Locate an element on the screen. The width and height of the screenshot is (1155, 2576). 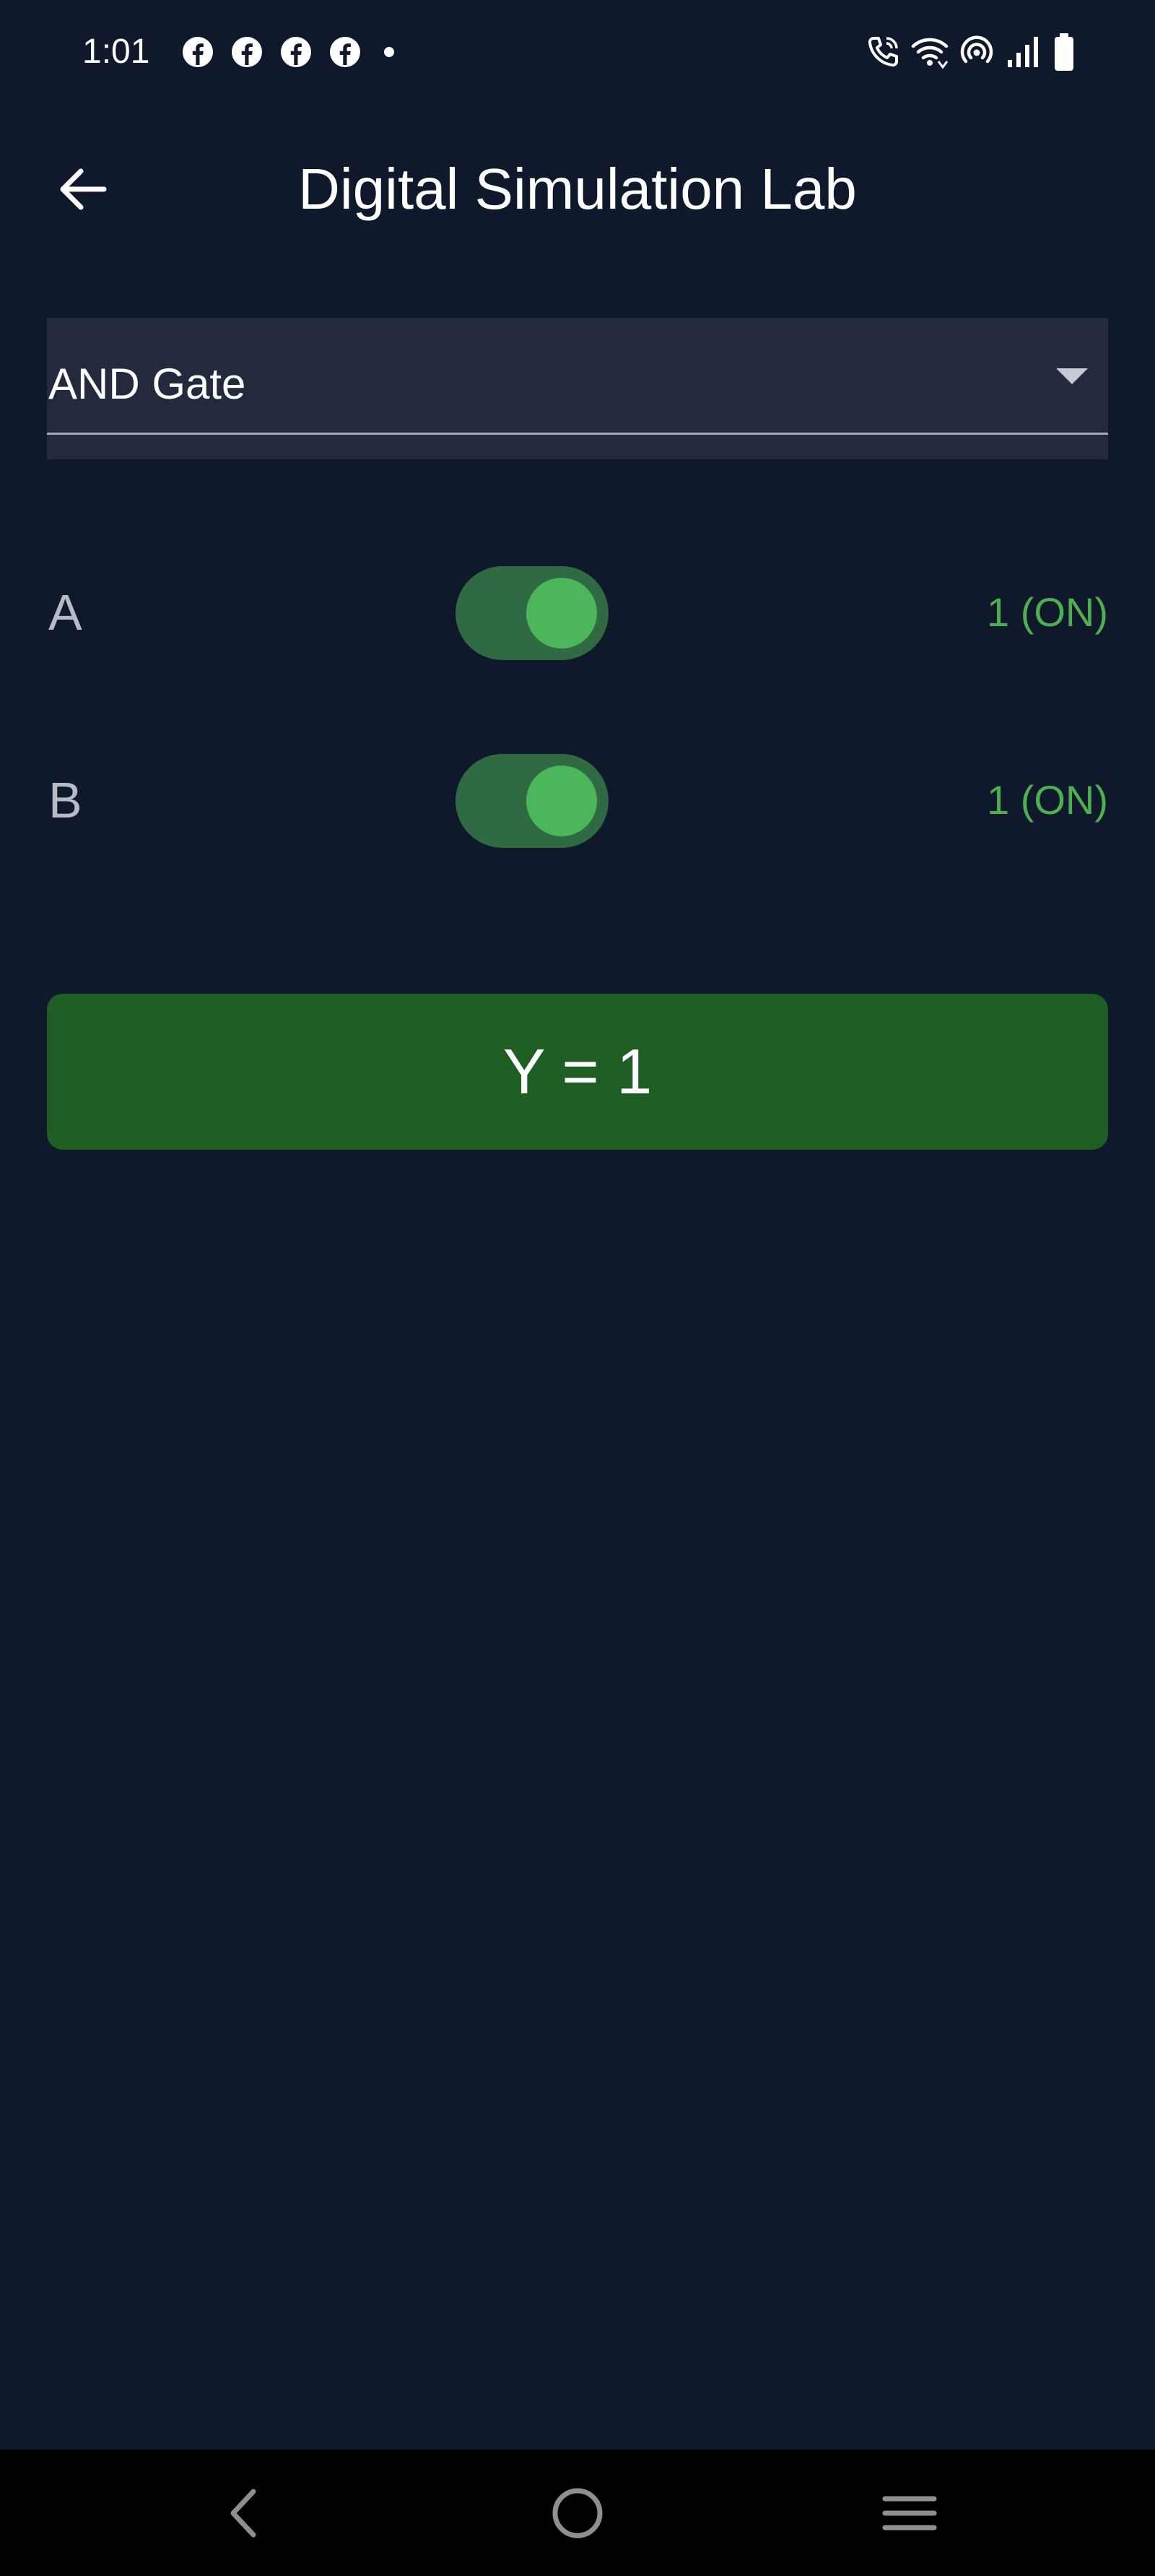
nav-home-button is located at coordinates (577, 2513).